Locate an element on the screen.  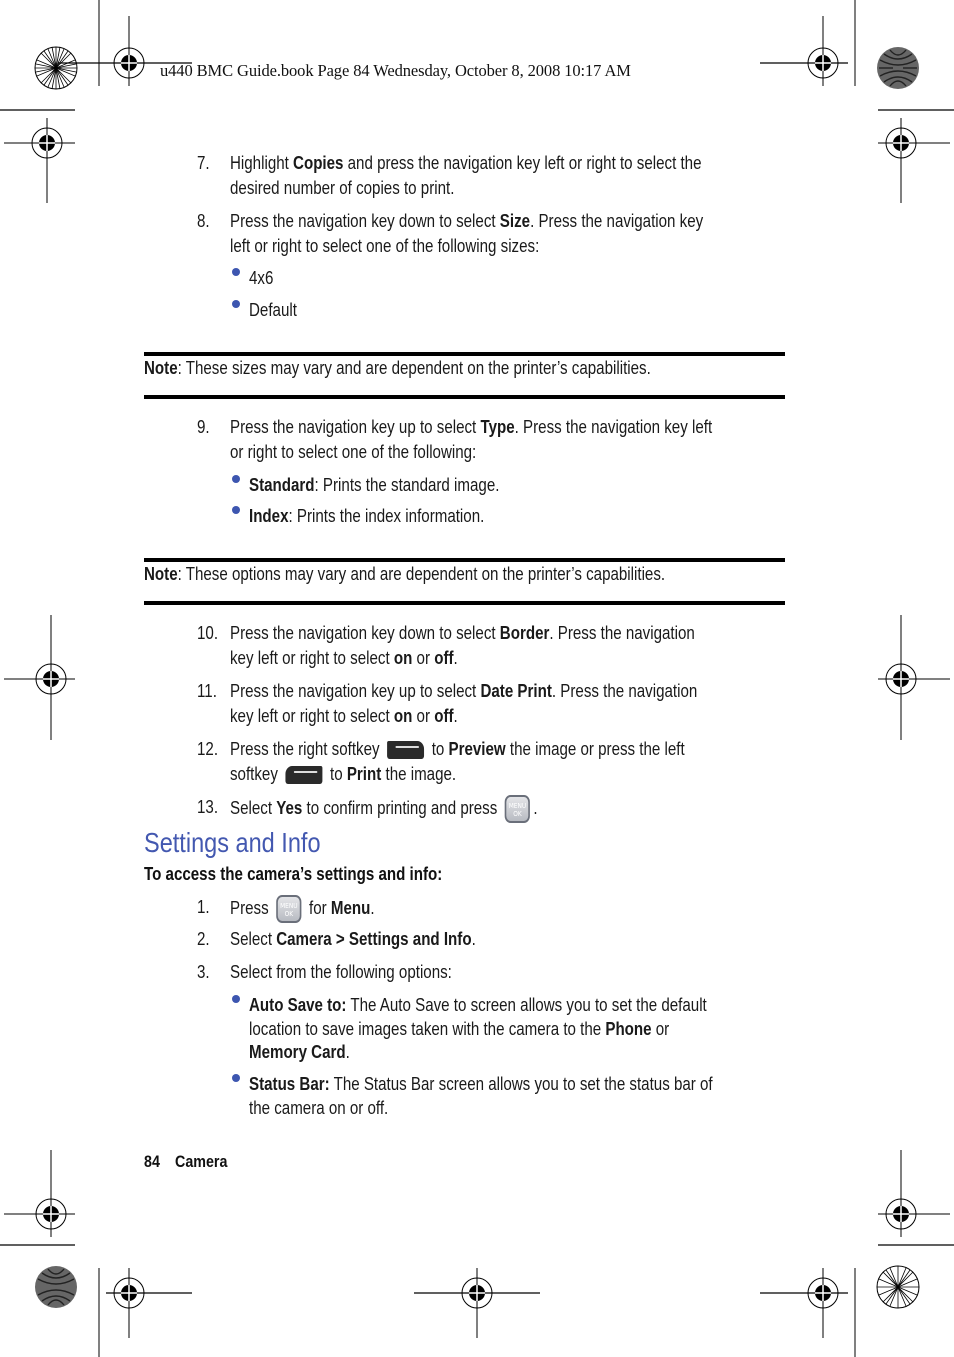
step-number: 2. is located at coordinates (203, 939).